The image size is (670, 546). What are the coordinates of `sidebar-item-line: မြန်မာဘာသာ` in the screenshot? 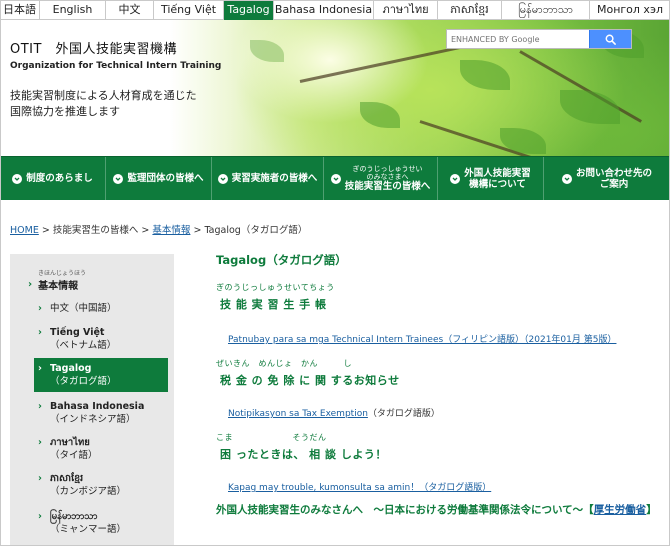 It's located at (74, 516).